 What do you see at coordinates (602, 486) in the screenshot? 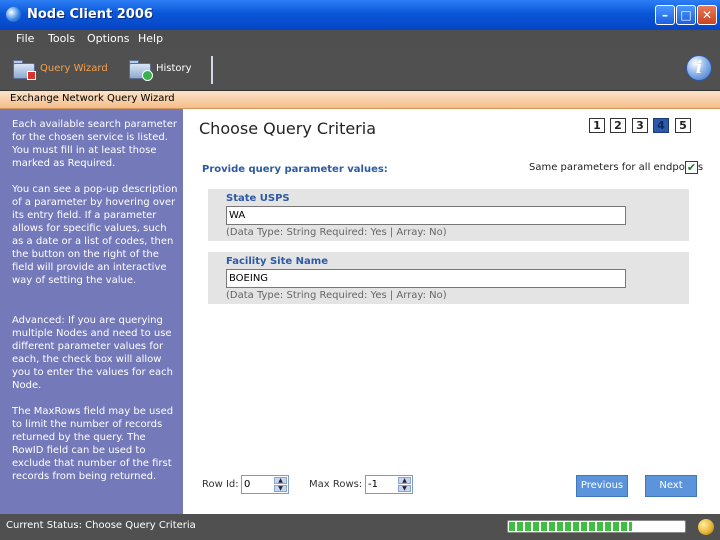
I see `previous-button: Previous` at bounding box center [602, 486].